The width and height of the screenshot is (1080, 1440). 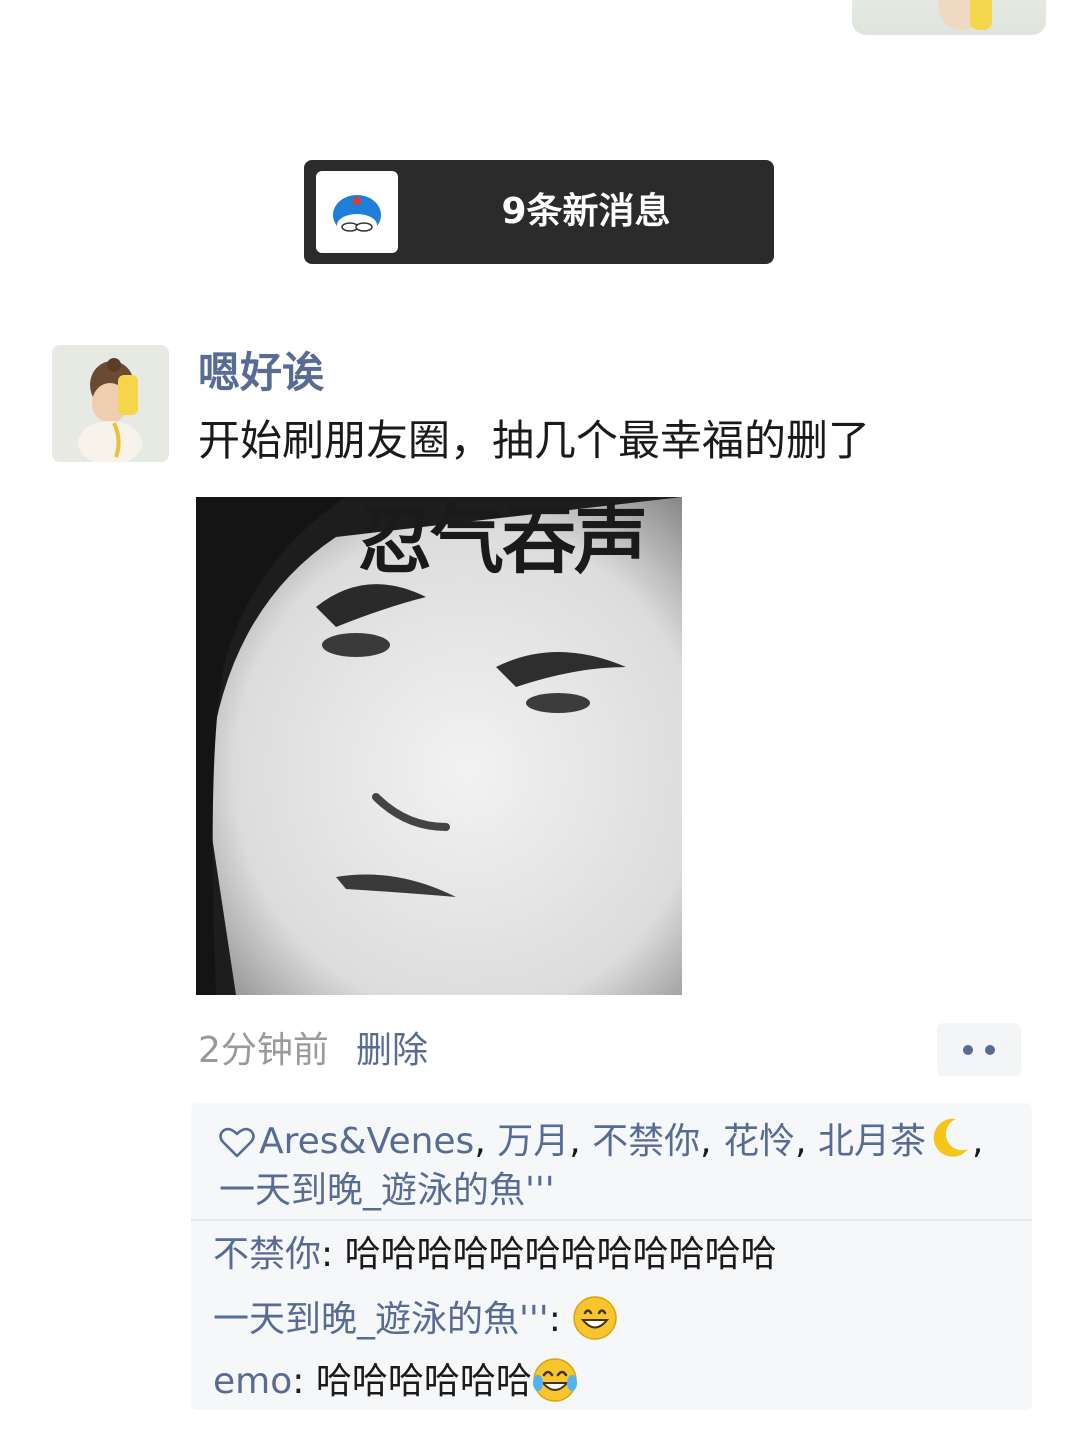 I want to click on heart-outline-icon, so click(x=239, y=1143).